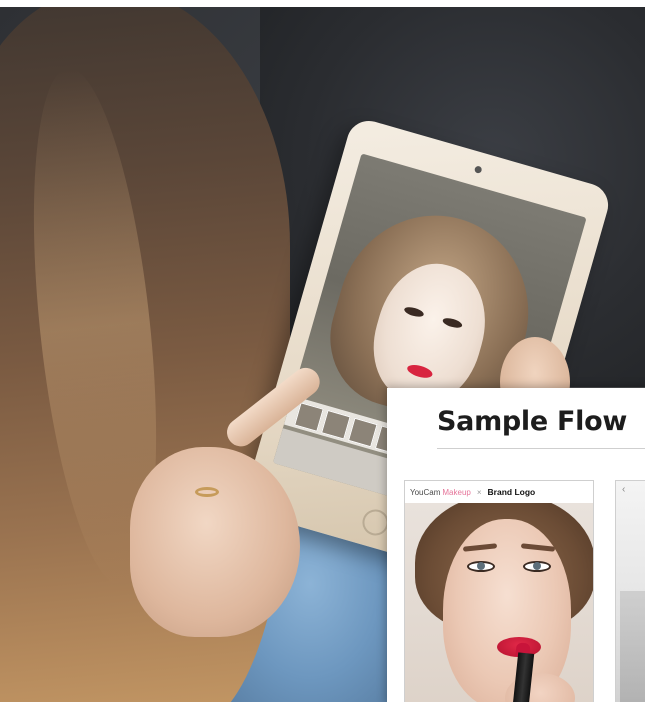  What do you see at coordinates (632, 646) in the screenshot?
I see `screen-2-background` at bounding box center [632, 646].